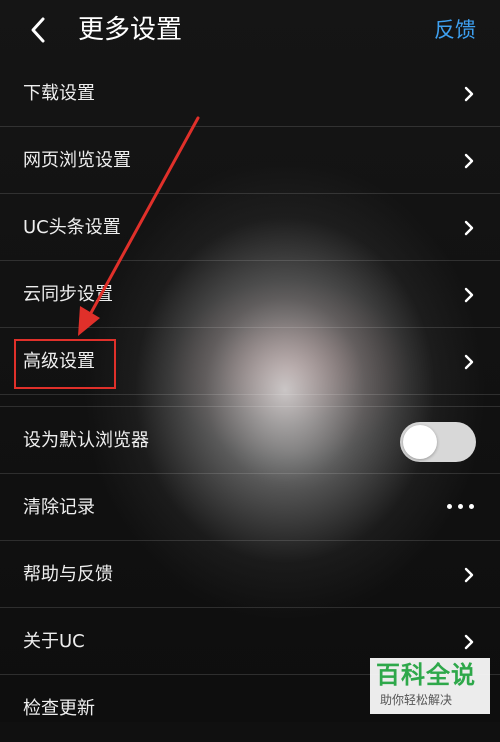 The width and height of the screenshot is (500, 742). Describe the element at coordinates (250, 574) in the screenshot. I see `settings-item-help-feedback: 帮助与反馈` at that location.